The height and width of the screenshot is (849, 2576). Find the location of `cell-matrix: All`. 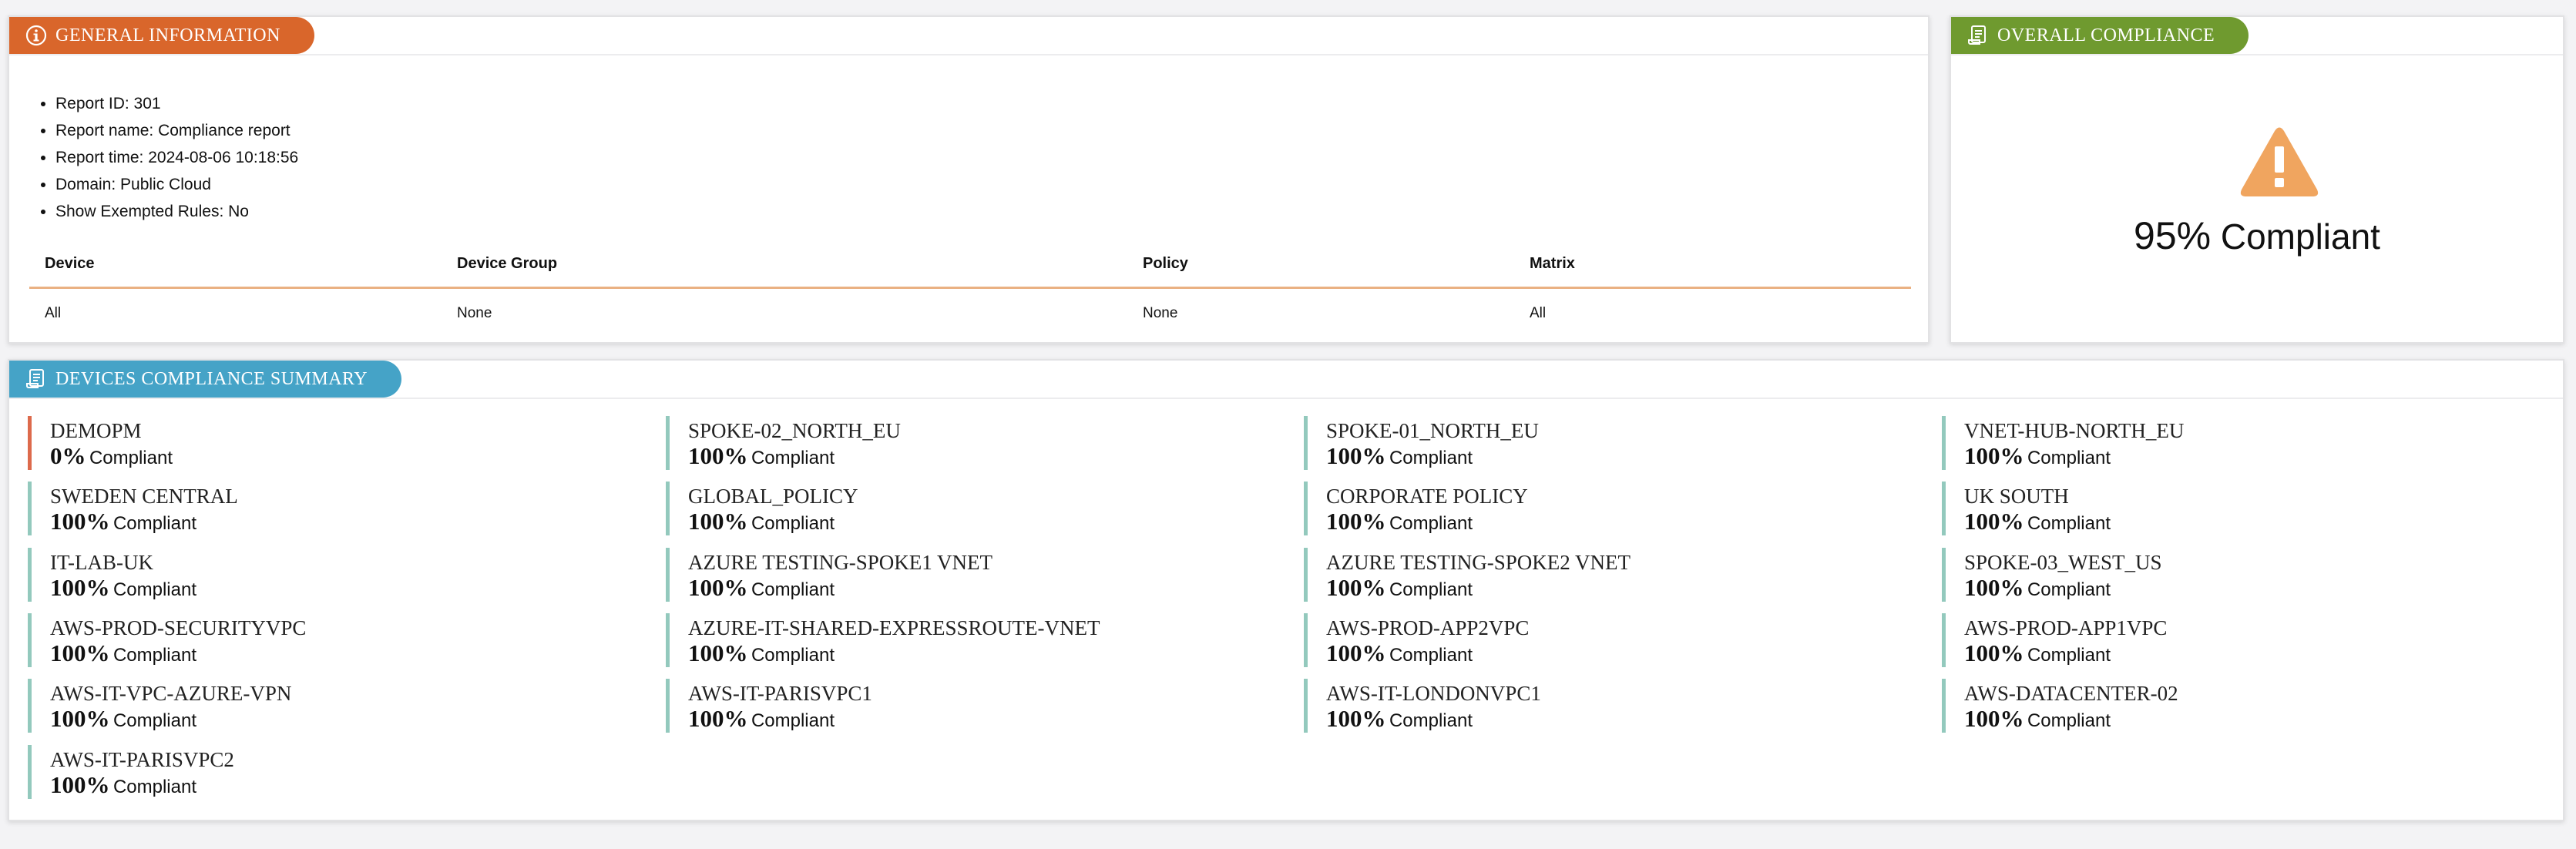

cell-matrix: All is located at coordinates (1538, 313).